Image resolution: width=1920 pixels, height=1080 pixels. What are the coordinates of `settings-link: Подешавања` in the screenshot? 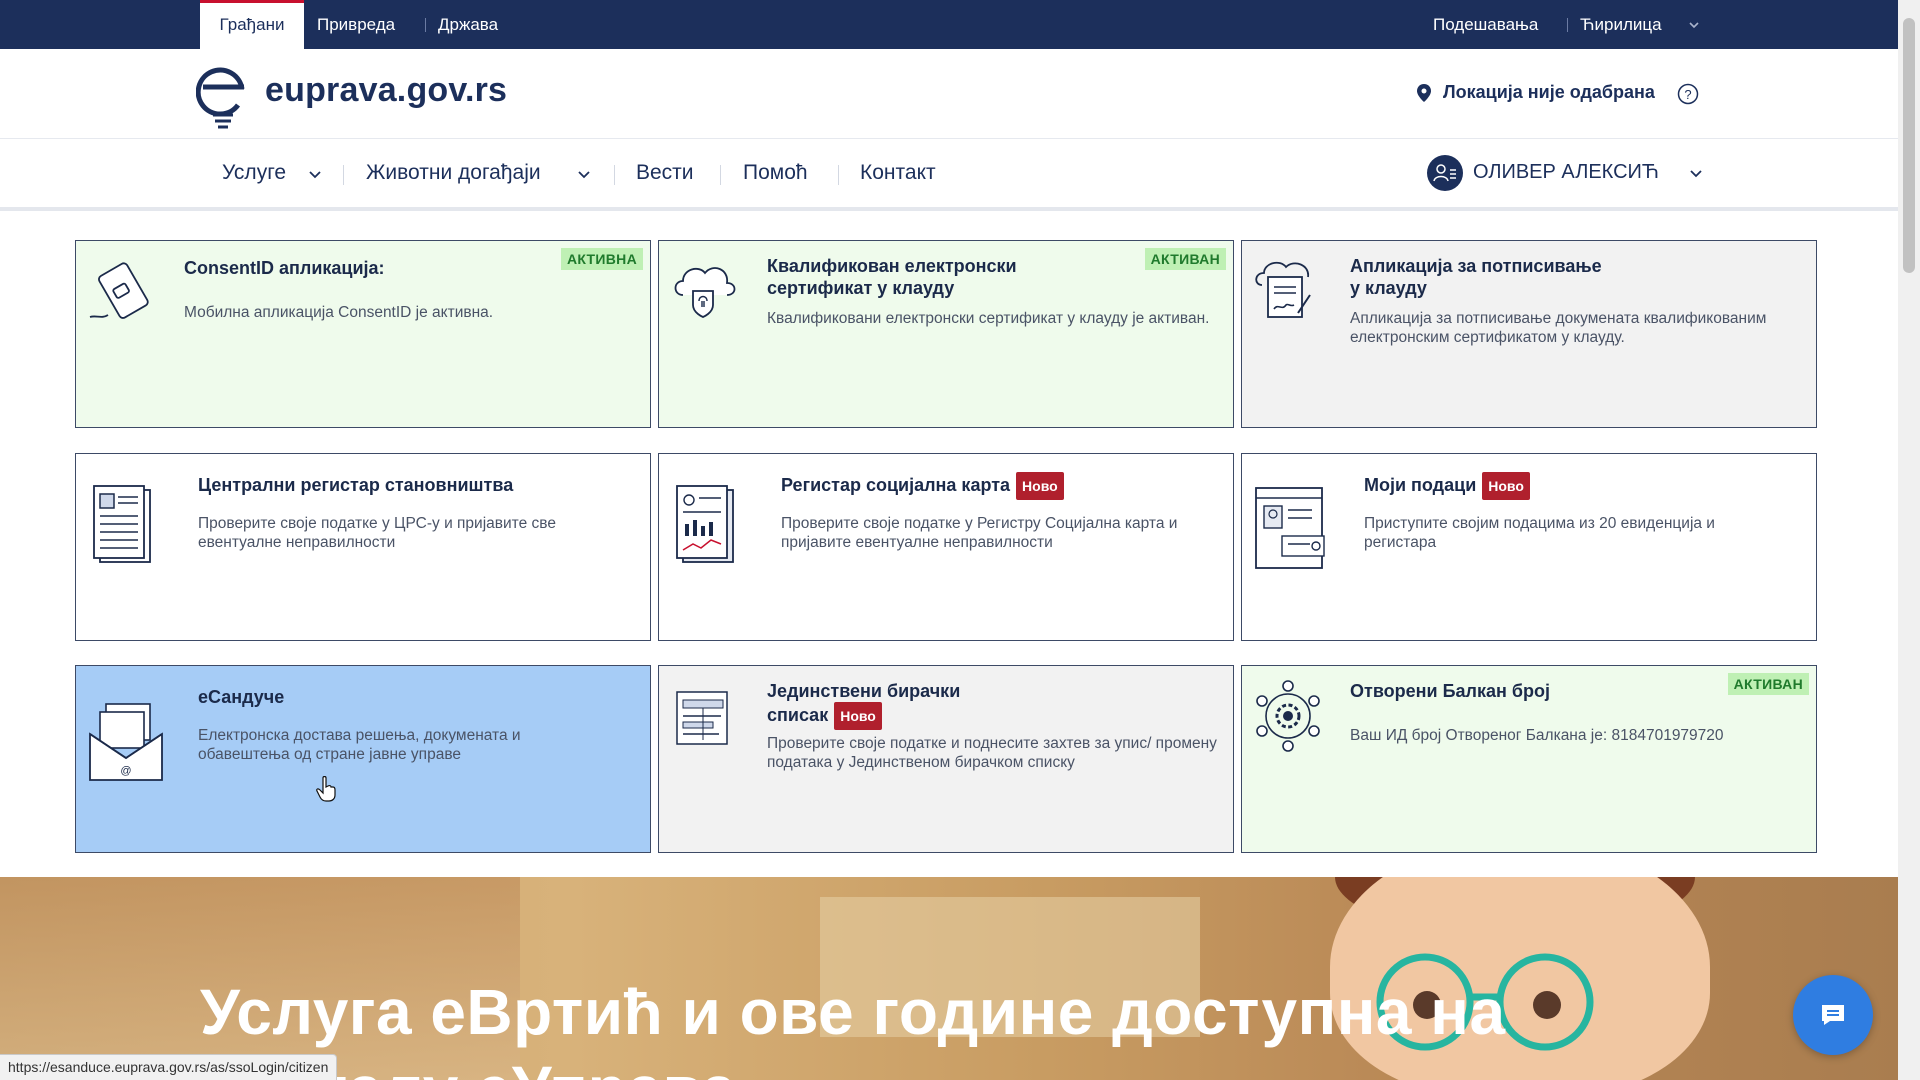 It's located at (1485, 24).